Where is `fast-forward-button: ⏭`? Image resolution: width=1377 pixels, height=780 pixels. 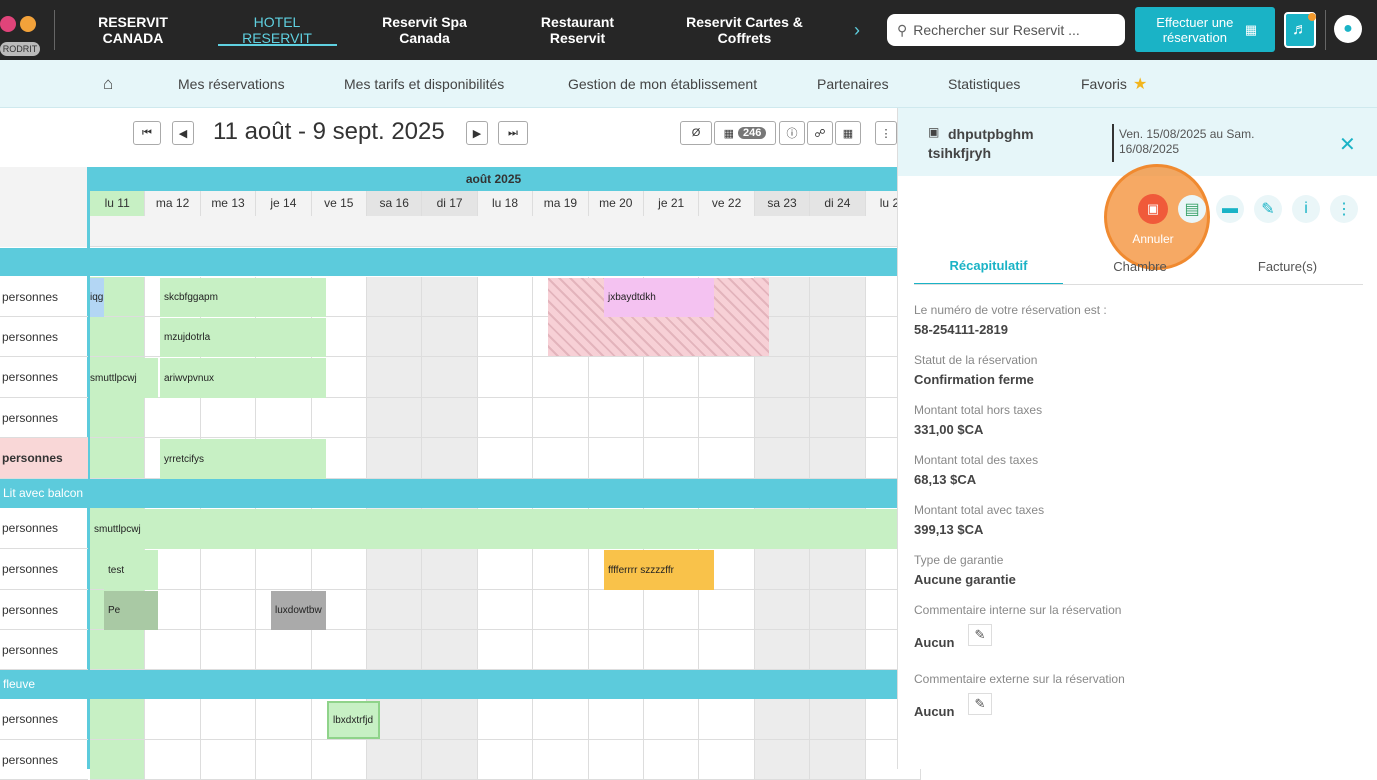
fast-forward-button: ⏭ is located at coordinates (513, 133).